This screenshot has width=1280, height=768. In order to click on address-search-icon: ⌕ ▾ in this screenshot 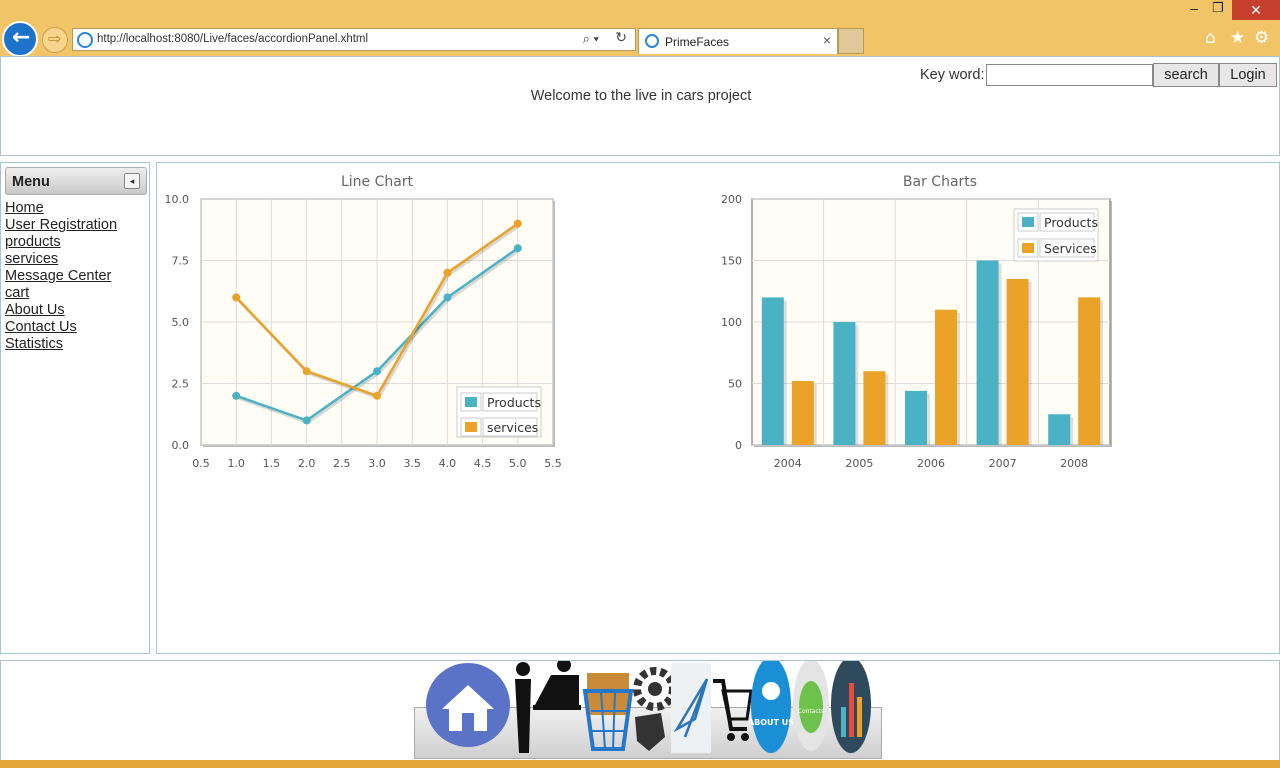, I will do `click(591, 39)`.